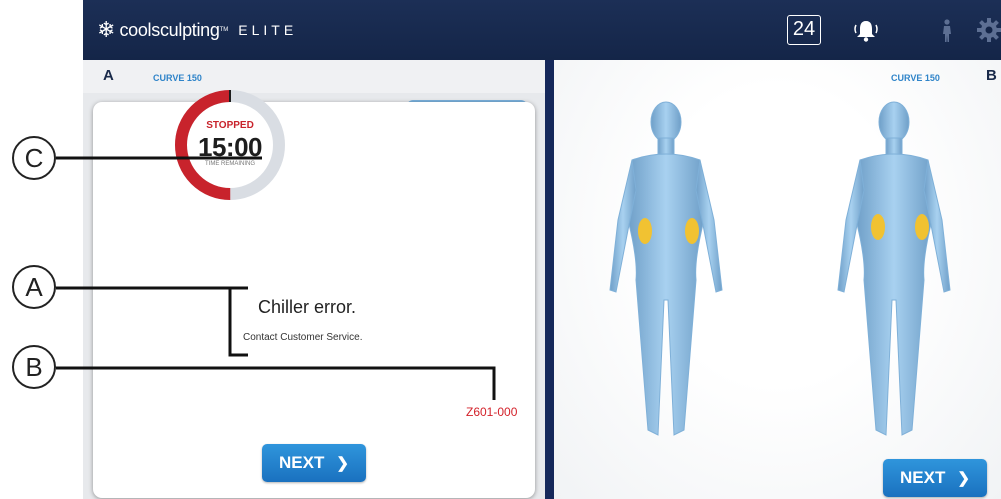 This screenshot has width=1001, height=499. I want to click on brand-suffix: ELITE, so click(268, 30).